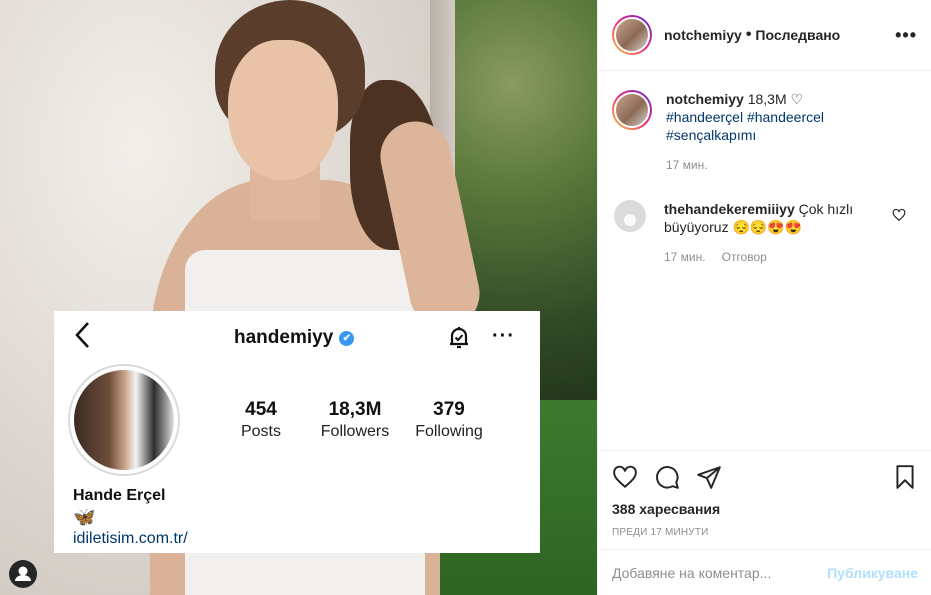  I want to click on comment-like-heart-icon, so click(899, 215).